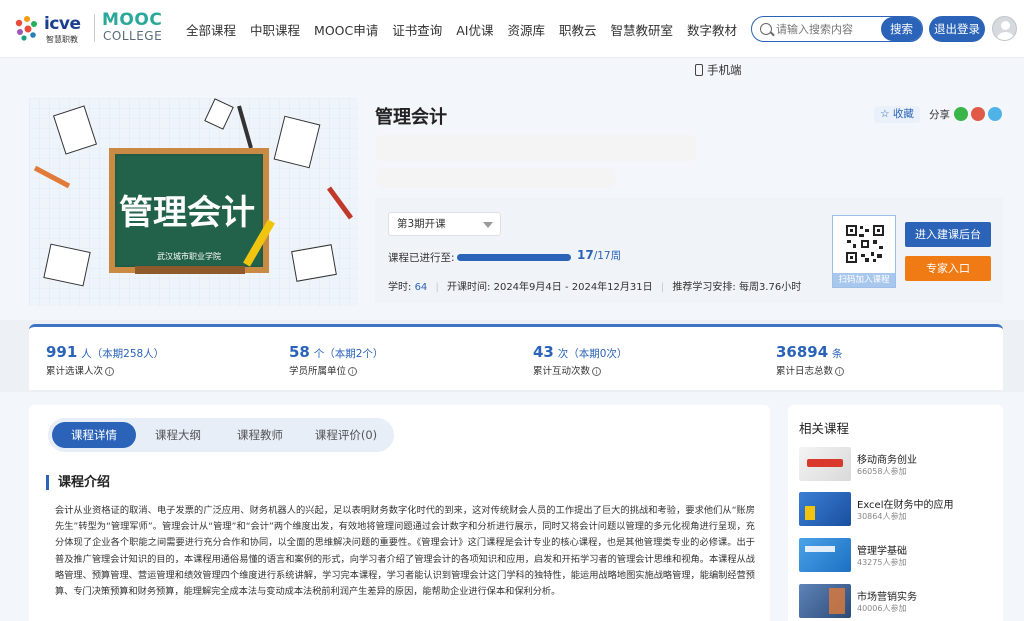 This screenshot has width=1024, height=621. I want to click on mobile-link: 手机端, so click(718, 70).